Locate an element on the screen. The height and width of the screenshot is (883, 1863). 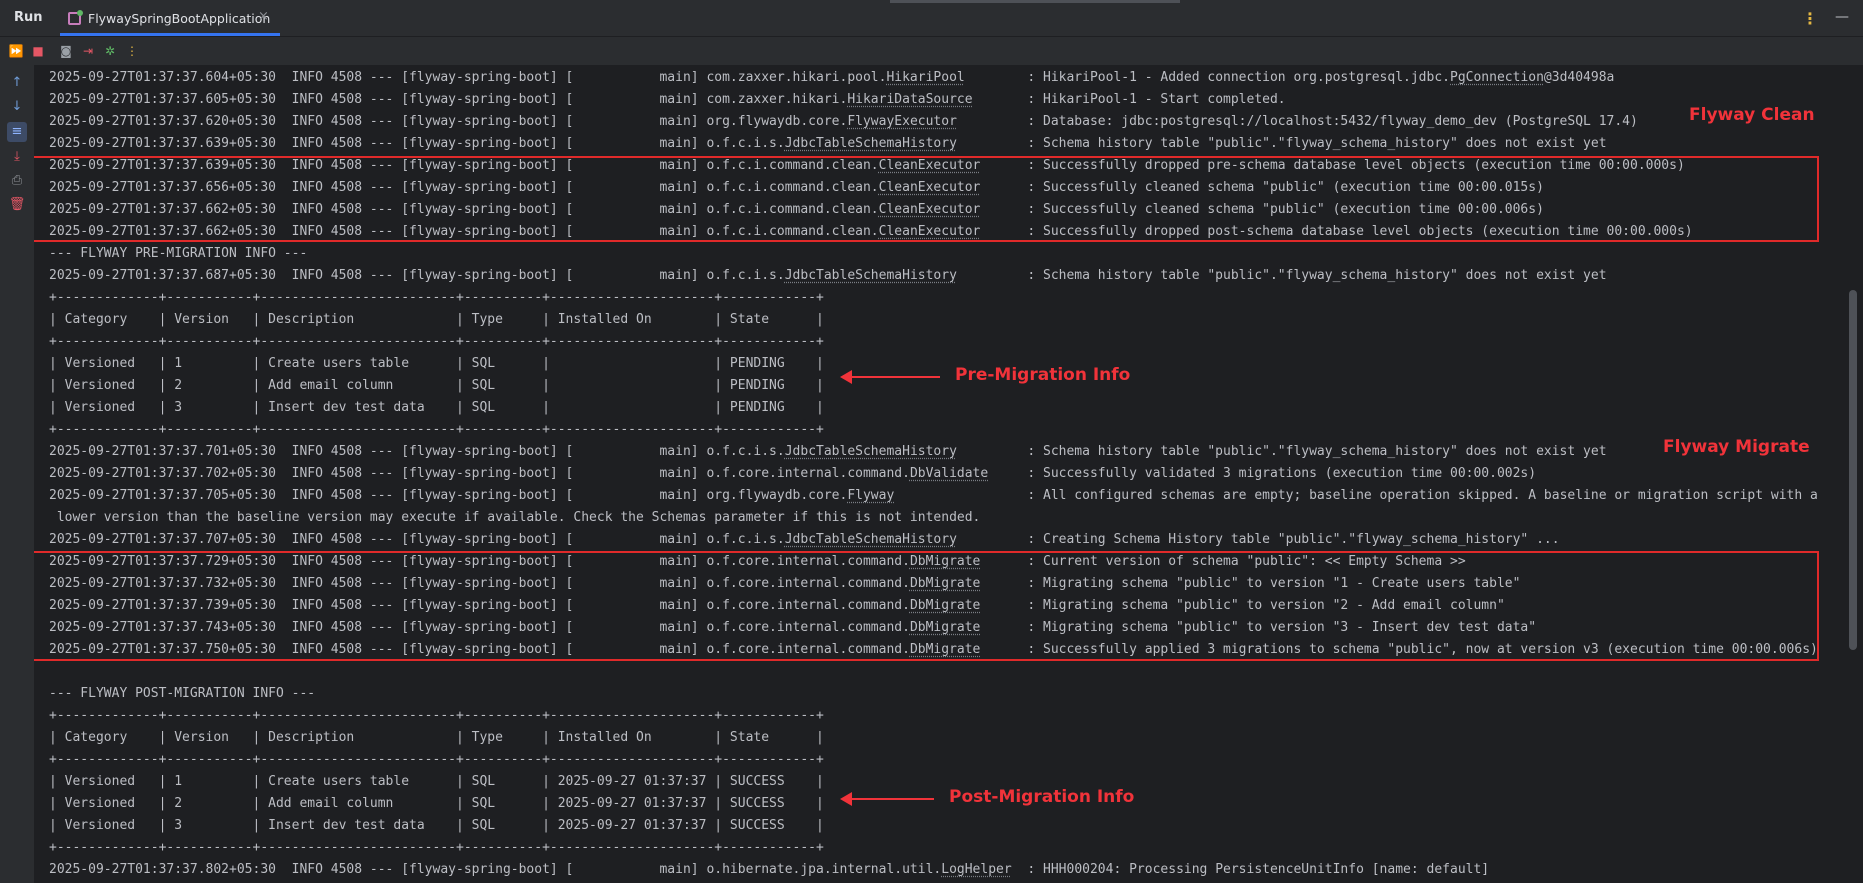
log-line: --- FLYWAY POST-MIGRATION INFO --- is located at coordinates (182, 694).